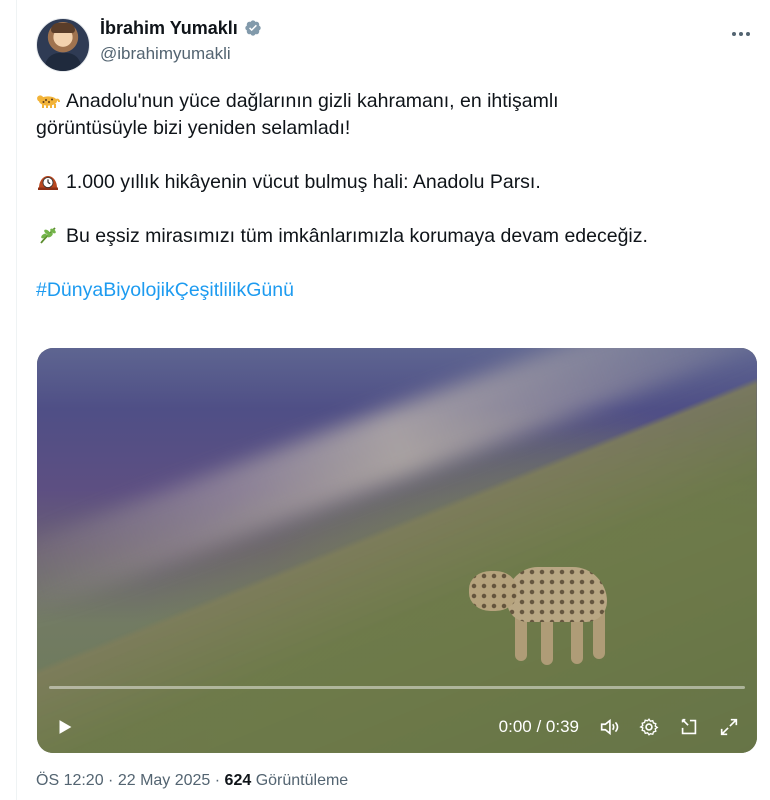  I want to click on video-controls: 0:00 / 0:39, so click(397, 727).